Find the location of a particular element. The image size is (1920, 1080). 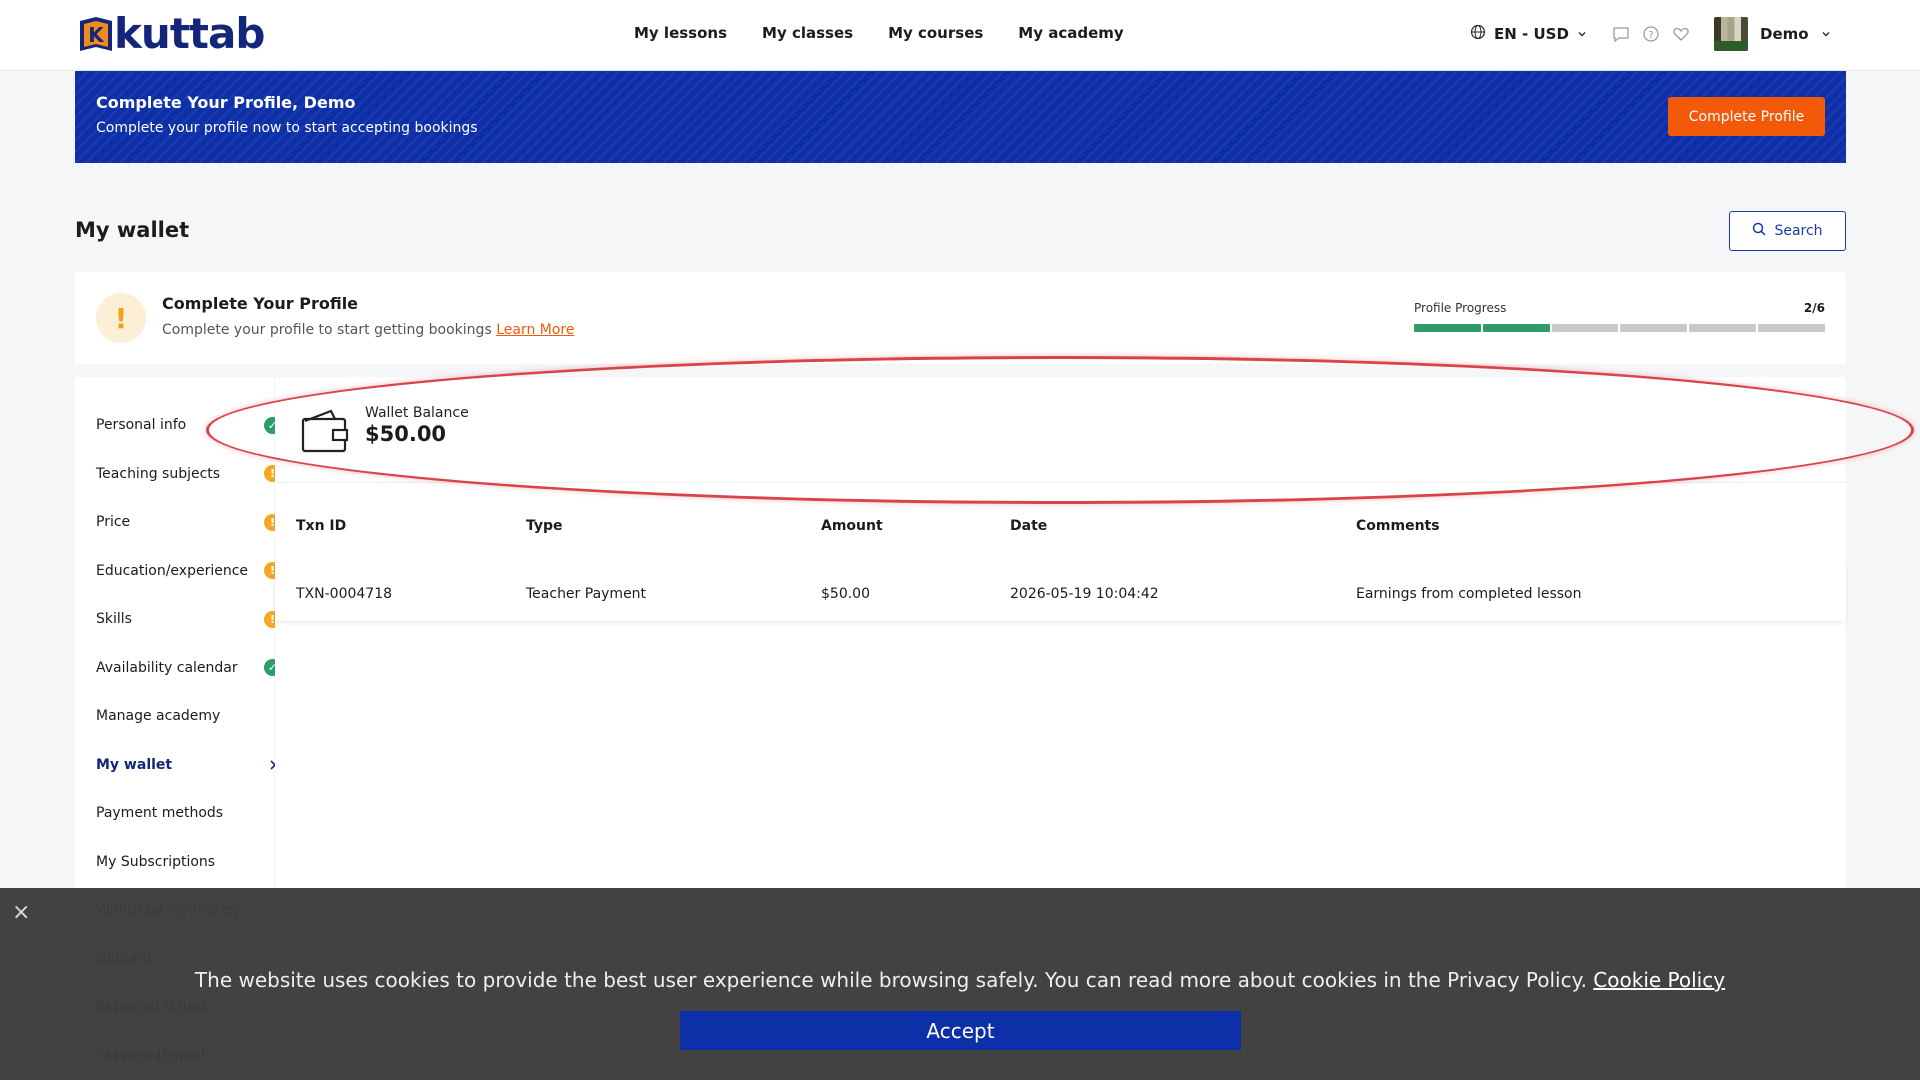

kuttab-logo: K kuttab is located at coordinates (170, 33).